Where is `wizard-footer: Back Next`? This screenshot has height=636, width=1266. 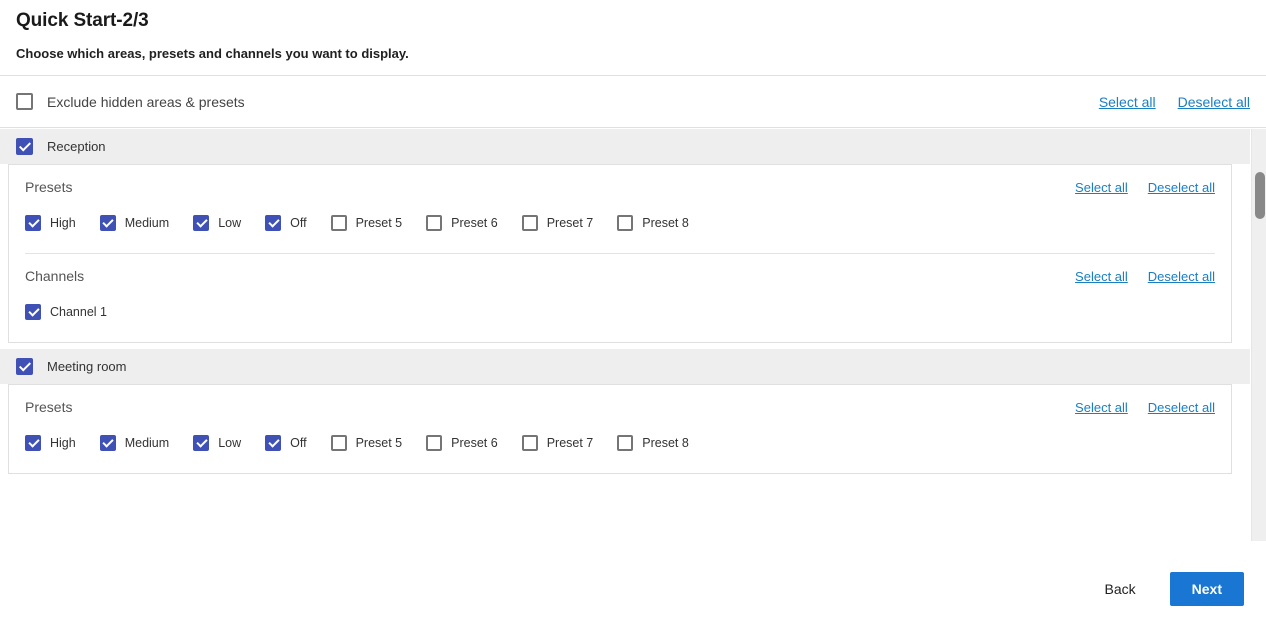
wizard-footer: Back Next is located at coordinates (633, 588).